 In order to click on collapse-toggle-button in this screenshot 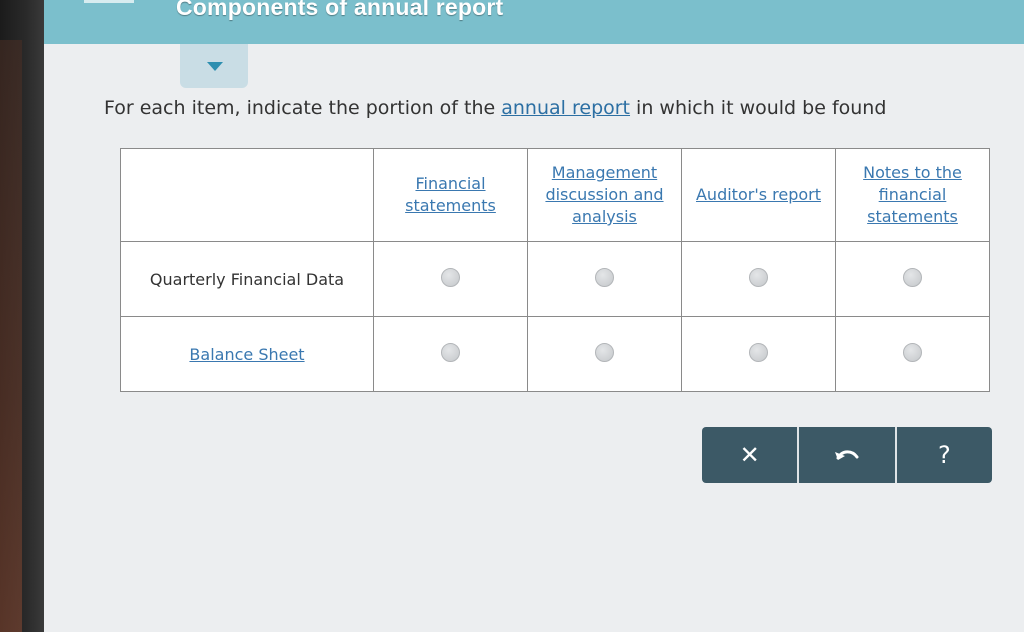, I will do `click(214, 66)`.